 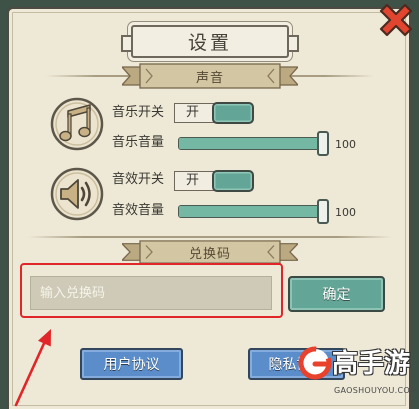 What do you see at coordinates (315, 363) in the screenshot?
I see `gaoshouyou-logo-icon` at bounding box center [315, 363].